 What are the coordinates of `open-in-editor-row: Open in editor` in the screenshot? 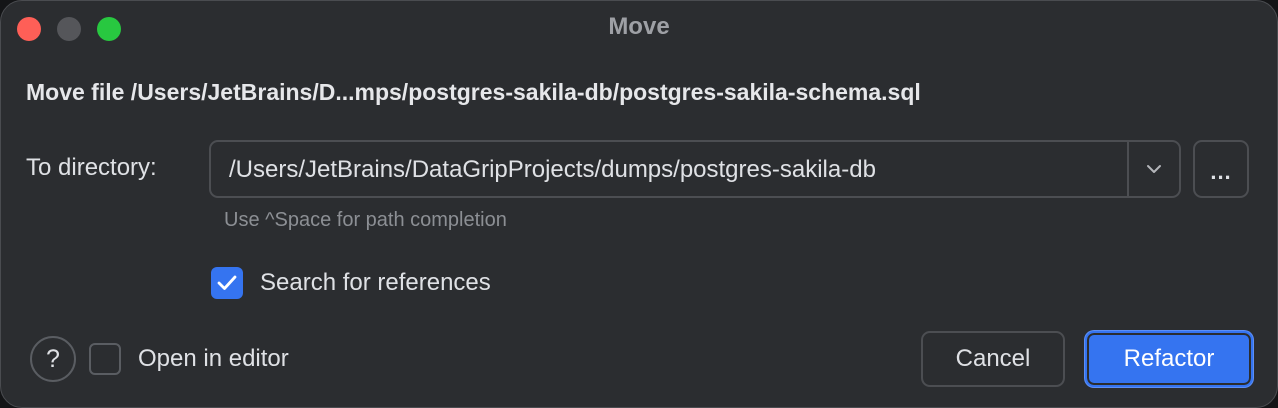 It's located at (189, 359).